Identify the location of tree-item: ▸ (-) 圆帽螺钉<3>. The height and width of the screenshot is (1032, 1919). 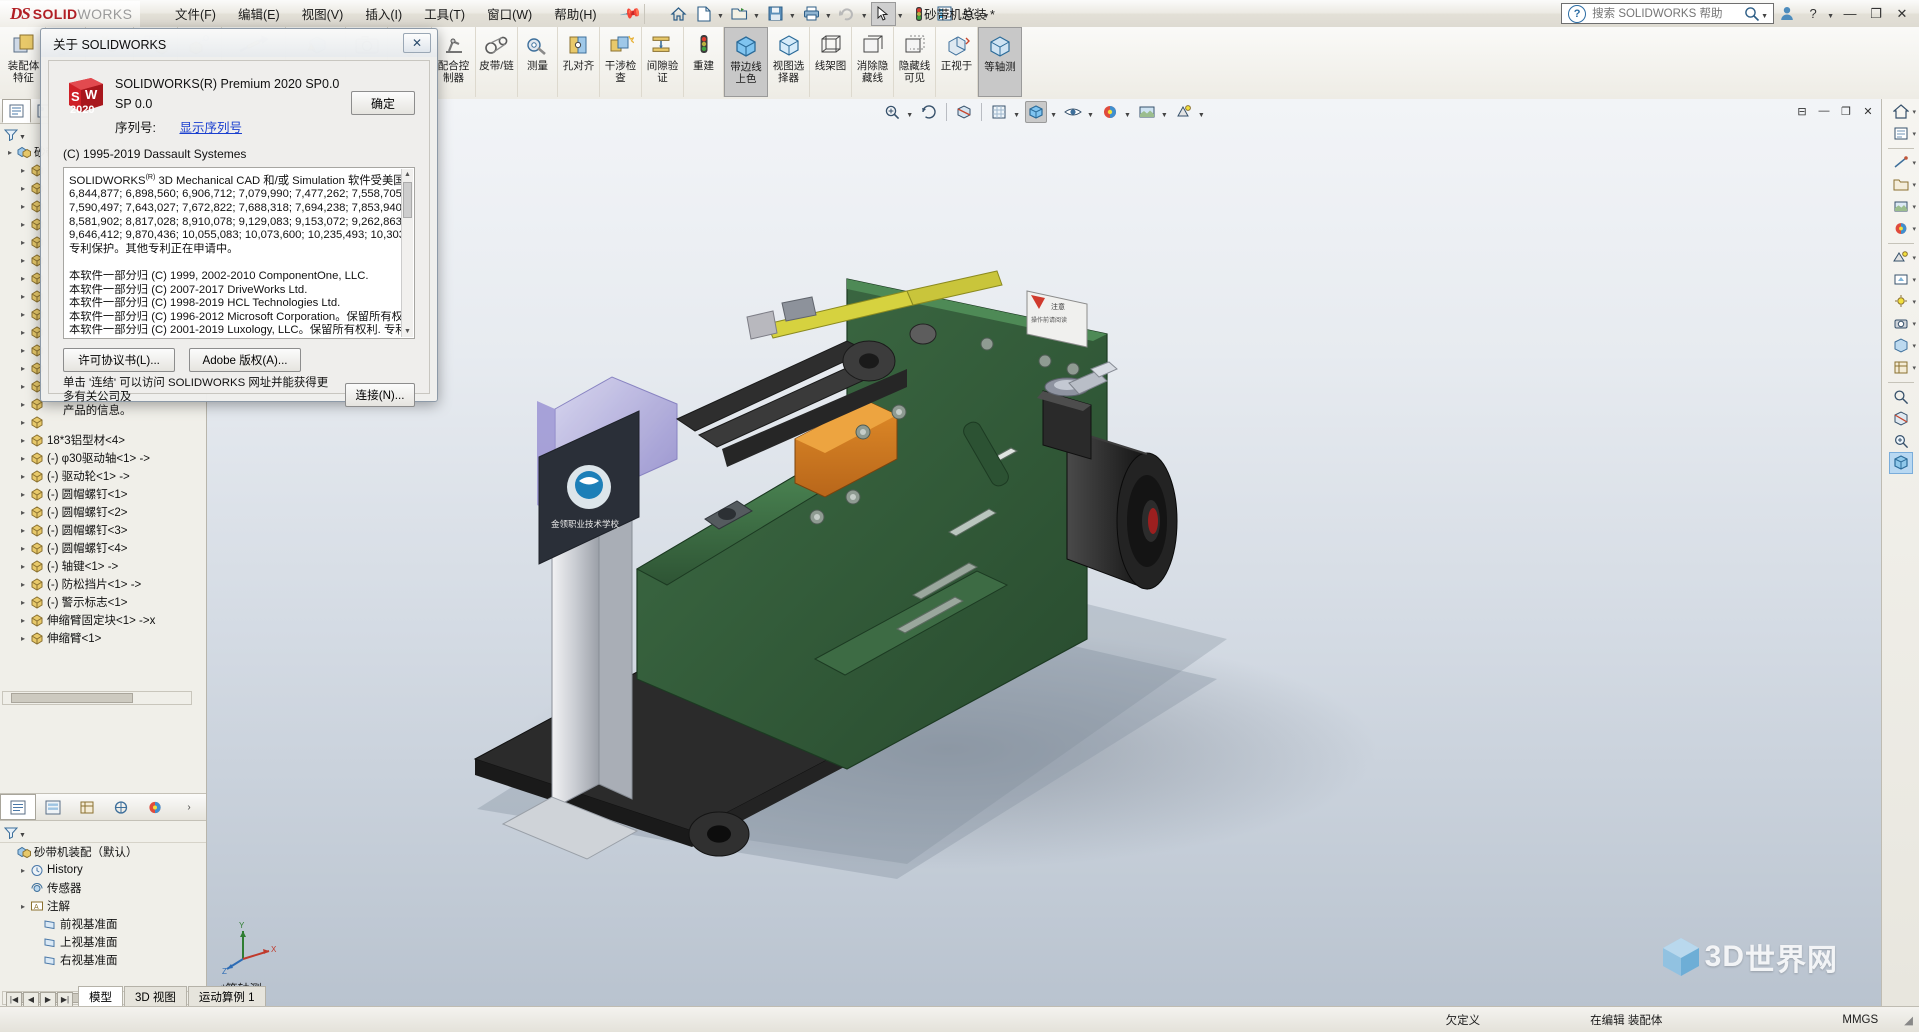
(103, 530).